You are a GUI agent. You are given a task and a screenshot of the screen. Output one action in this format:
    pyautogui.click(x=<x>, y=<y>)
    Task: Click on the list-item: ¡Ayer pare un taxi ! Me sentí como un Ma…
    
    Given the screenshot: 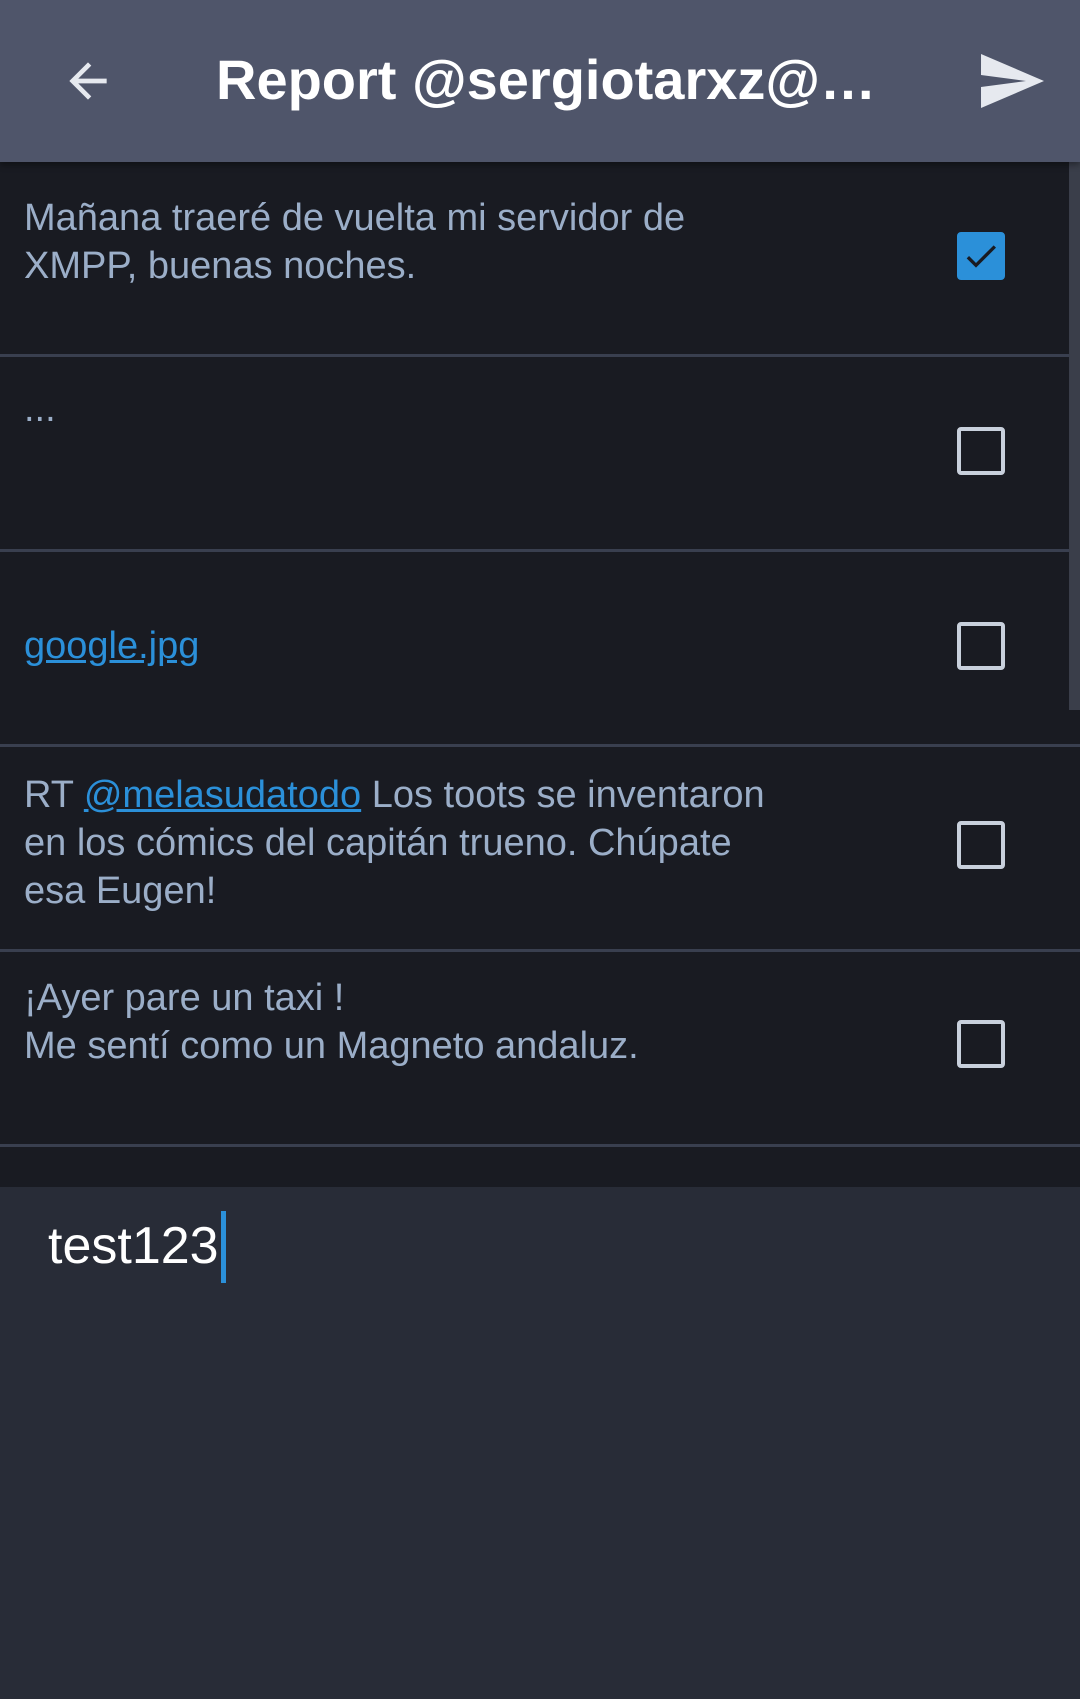 What is the action you would take?
    pyautogui.click(x=540, y=1049)
    